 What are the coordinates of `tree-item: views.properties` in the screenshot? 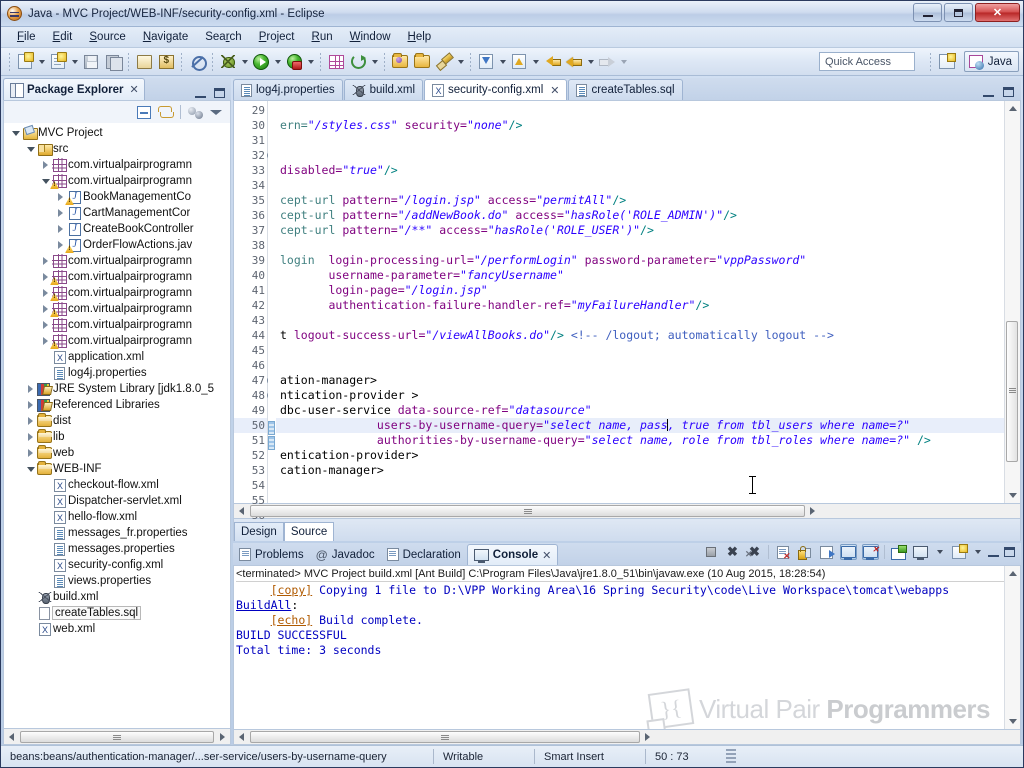 It's located at (117, 581).